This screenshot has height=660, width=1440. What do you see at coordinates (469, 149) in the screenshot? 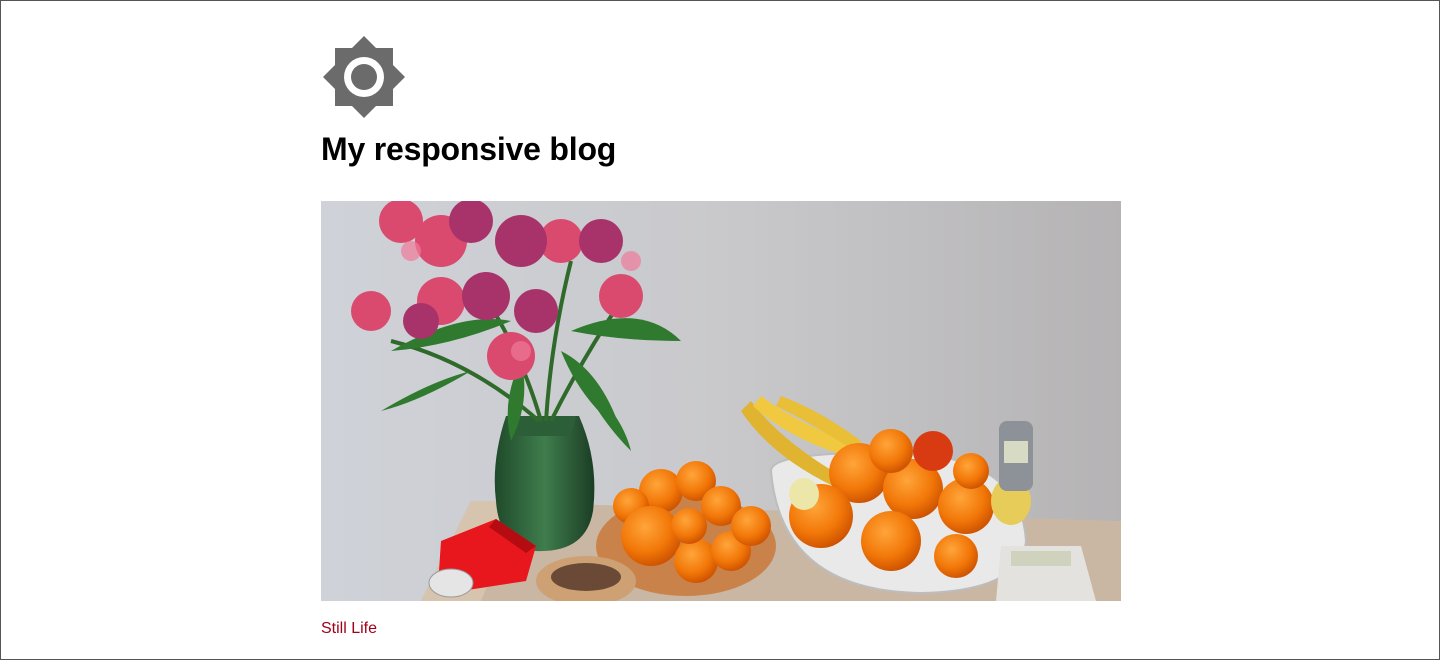
I see `blog-title: My responsive blog` at bounding box center [469, 149].